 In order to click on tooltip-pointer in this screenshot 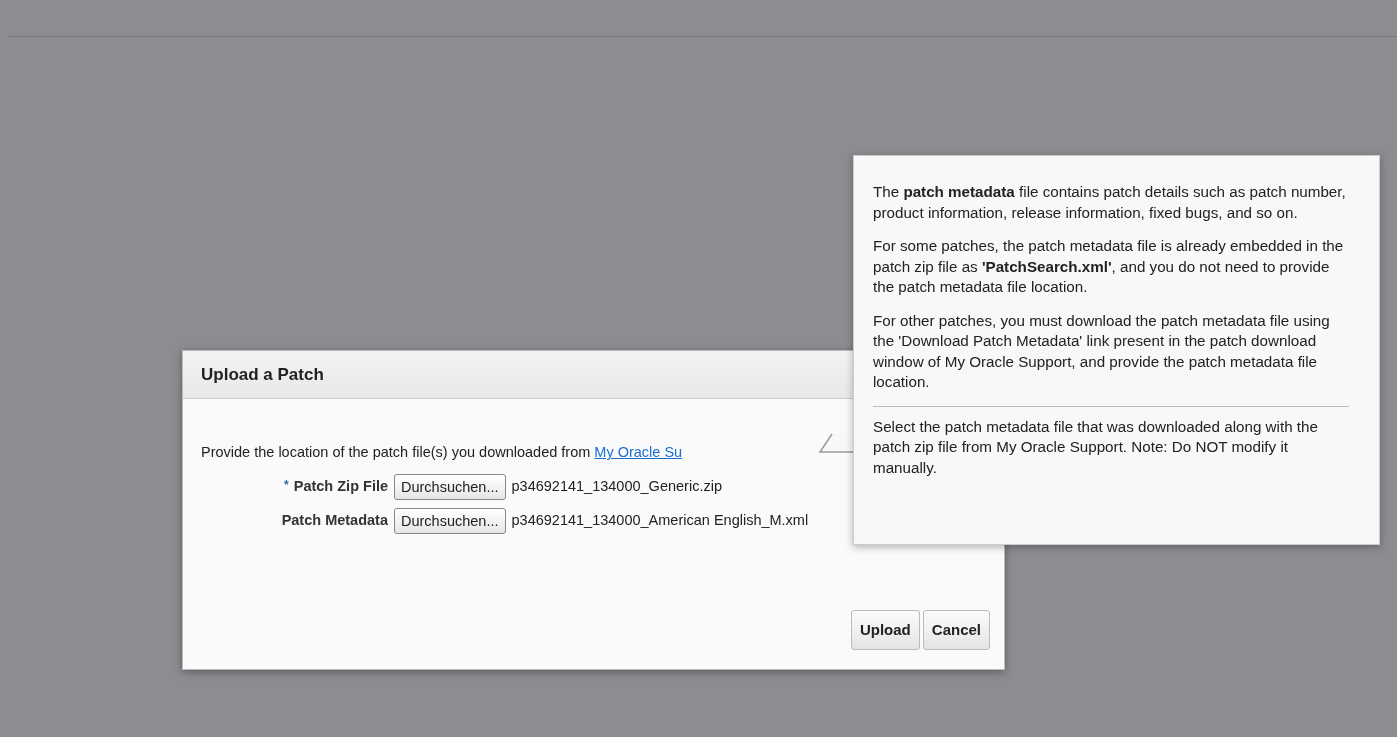, I will do `click(836, 443)`.